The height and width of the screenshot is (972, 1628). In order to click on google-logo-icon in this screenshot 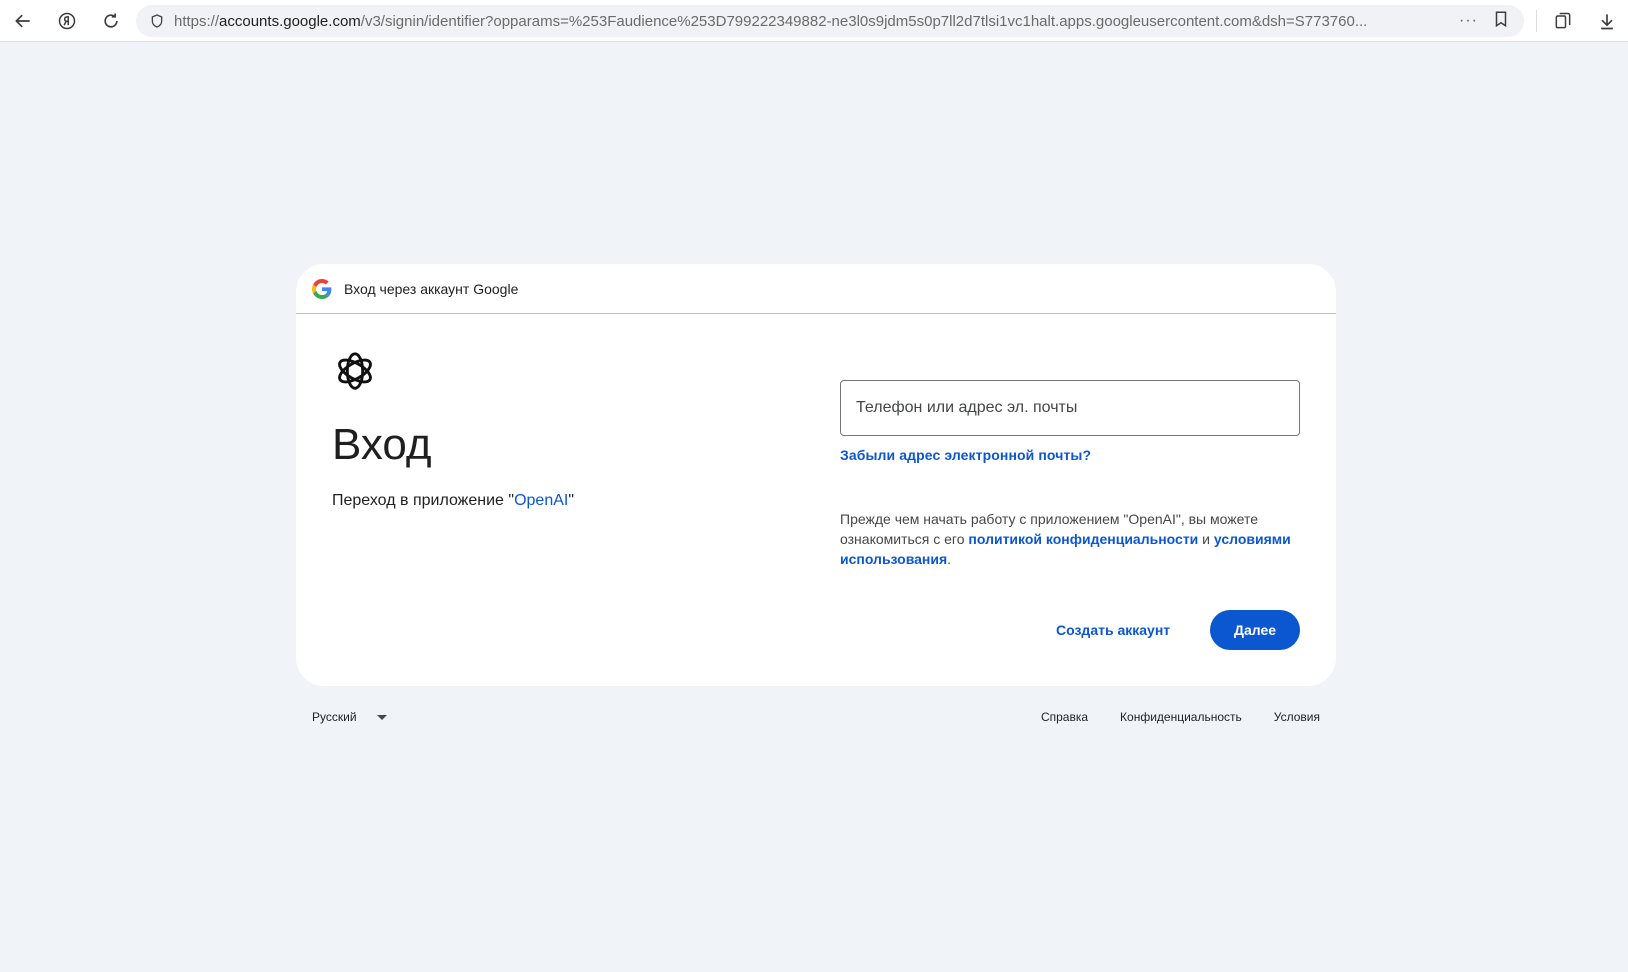, I will do `click(322, 288)`.